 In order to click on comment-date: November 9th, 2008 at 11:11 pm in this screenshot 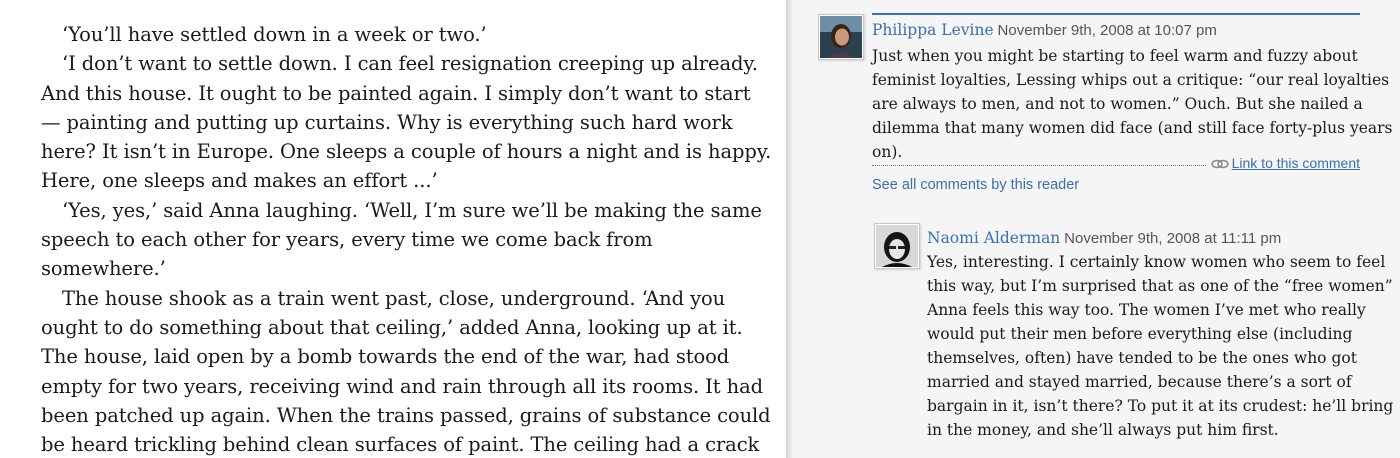, I will do `click(1173, 238)`.